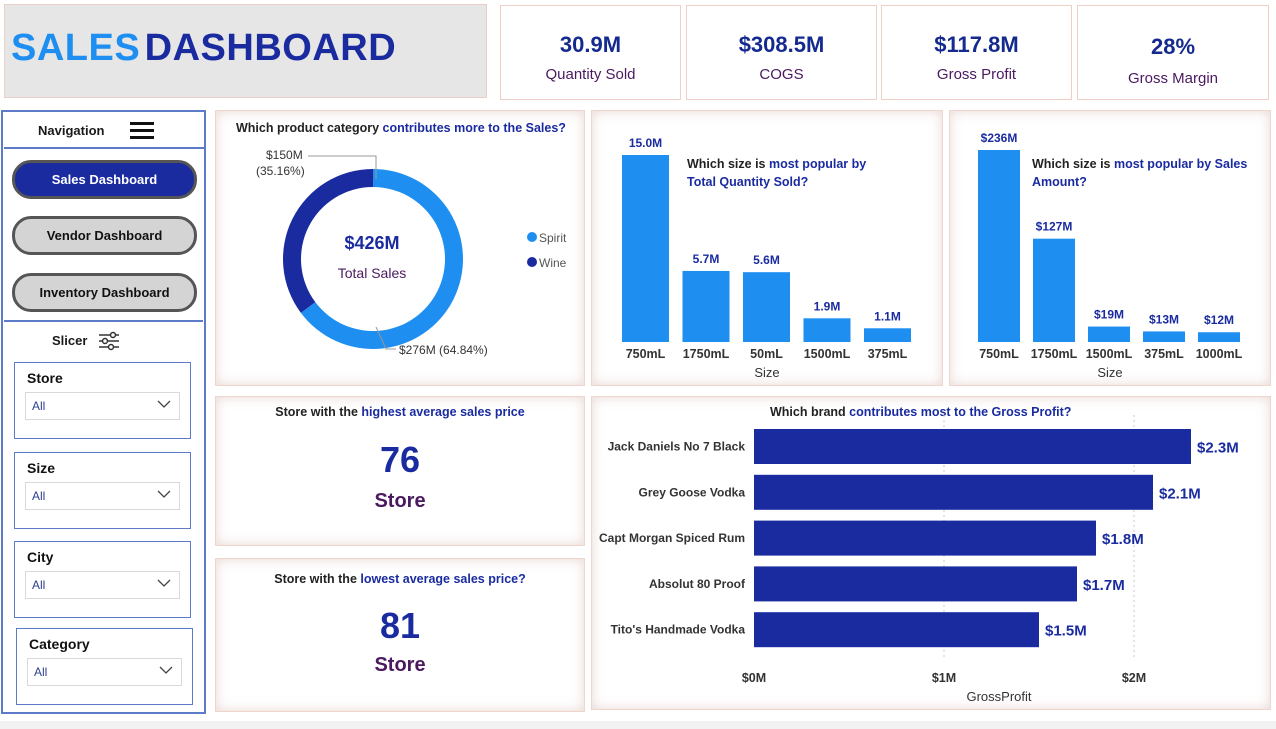  Describe the element at coordinates (944, 678) in the screenshot. I see `x-tick-label: $1M` at that location.